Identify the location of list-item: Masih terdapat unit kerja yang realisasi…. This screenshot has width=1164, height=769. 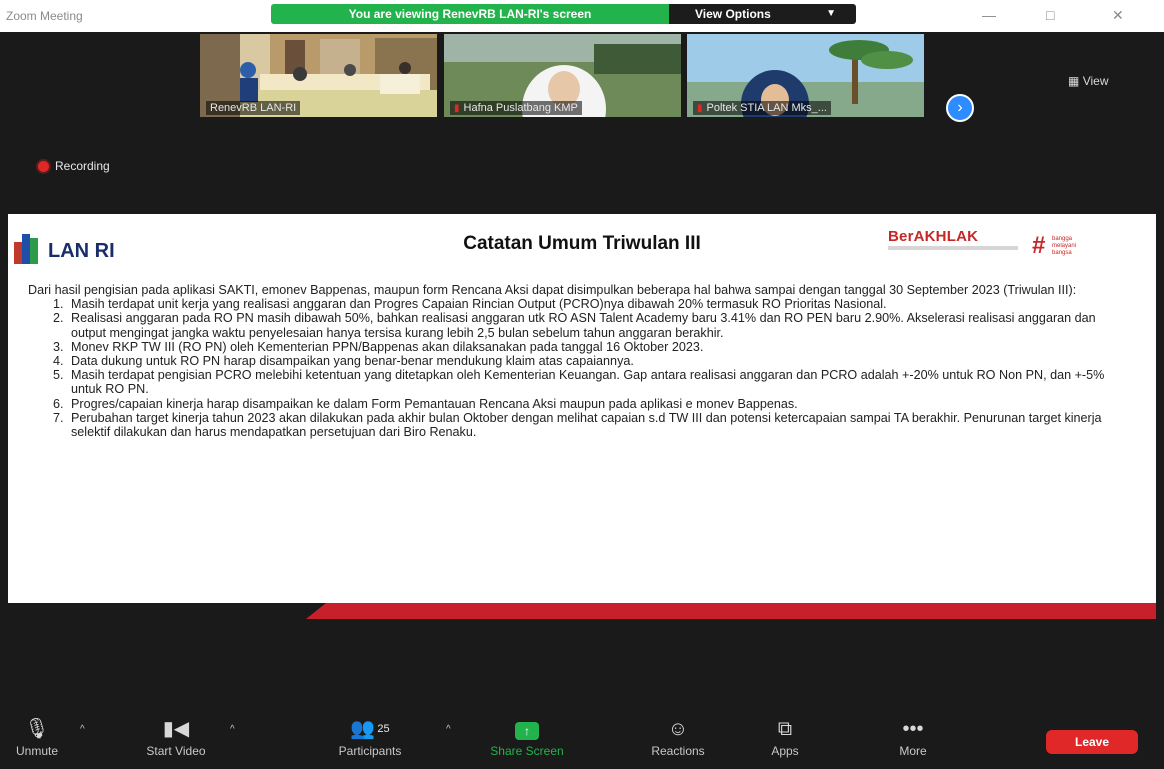
(590, 304).